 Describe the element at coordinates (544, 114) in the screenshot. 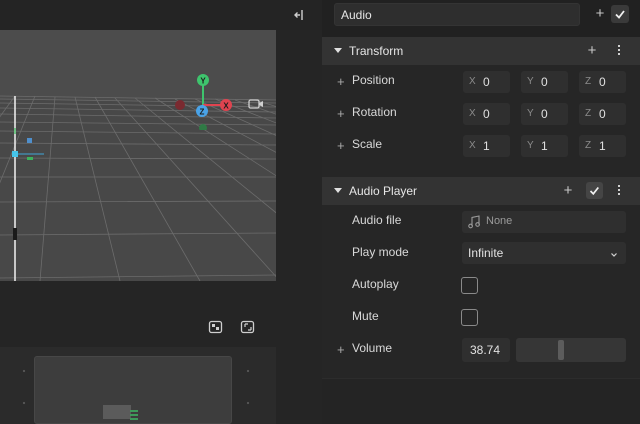

I see `rotation-y-field: Y0` at that location.